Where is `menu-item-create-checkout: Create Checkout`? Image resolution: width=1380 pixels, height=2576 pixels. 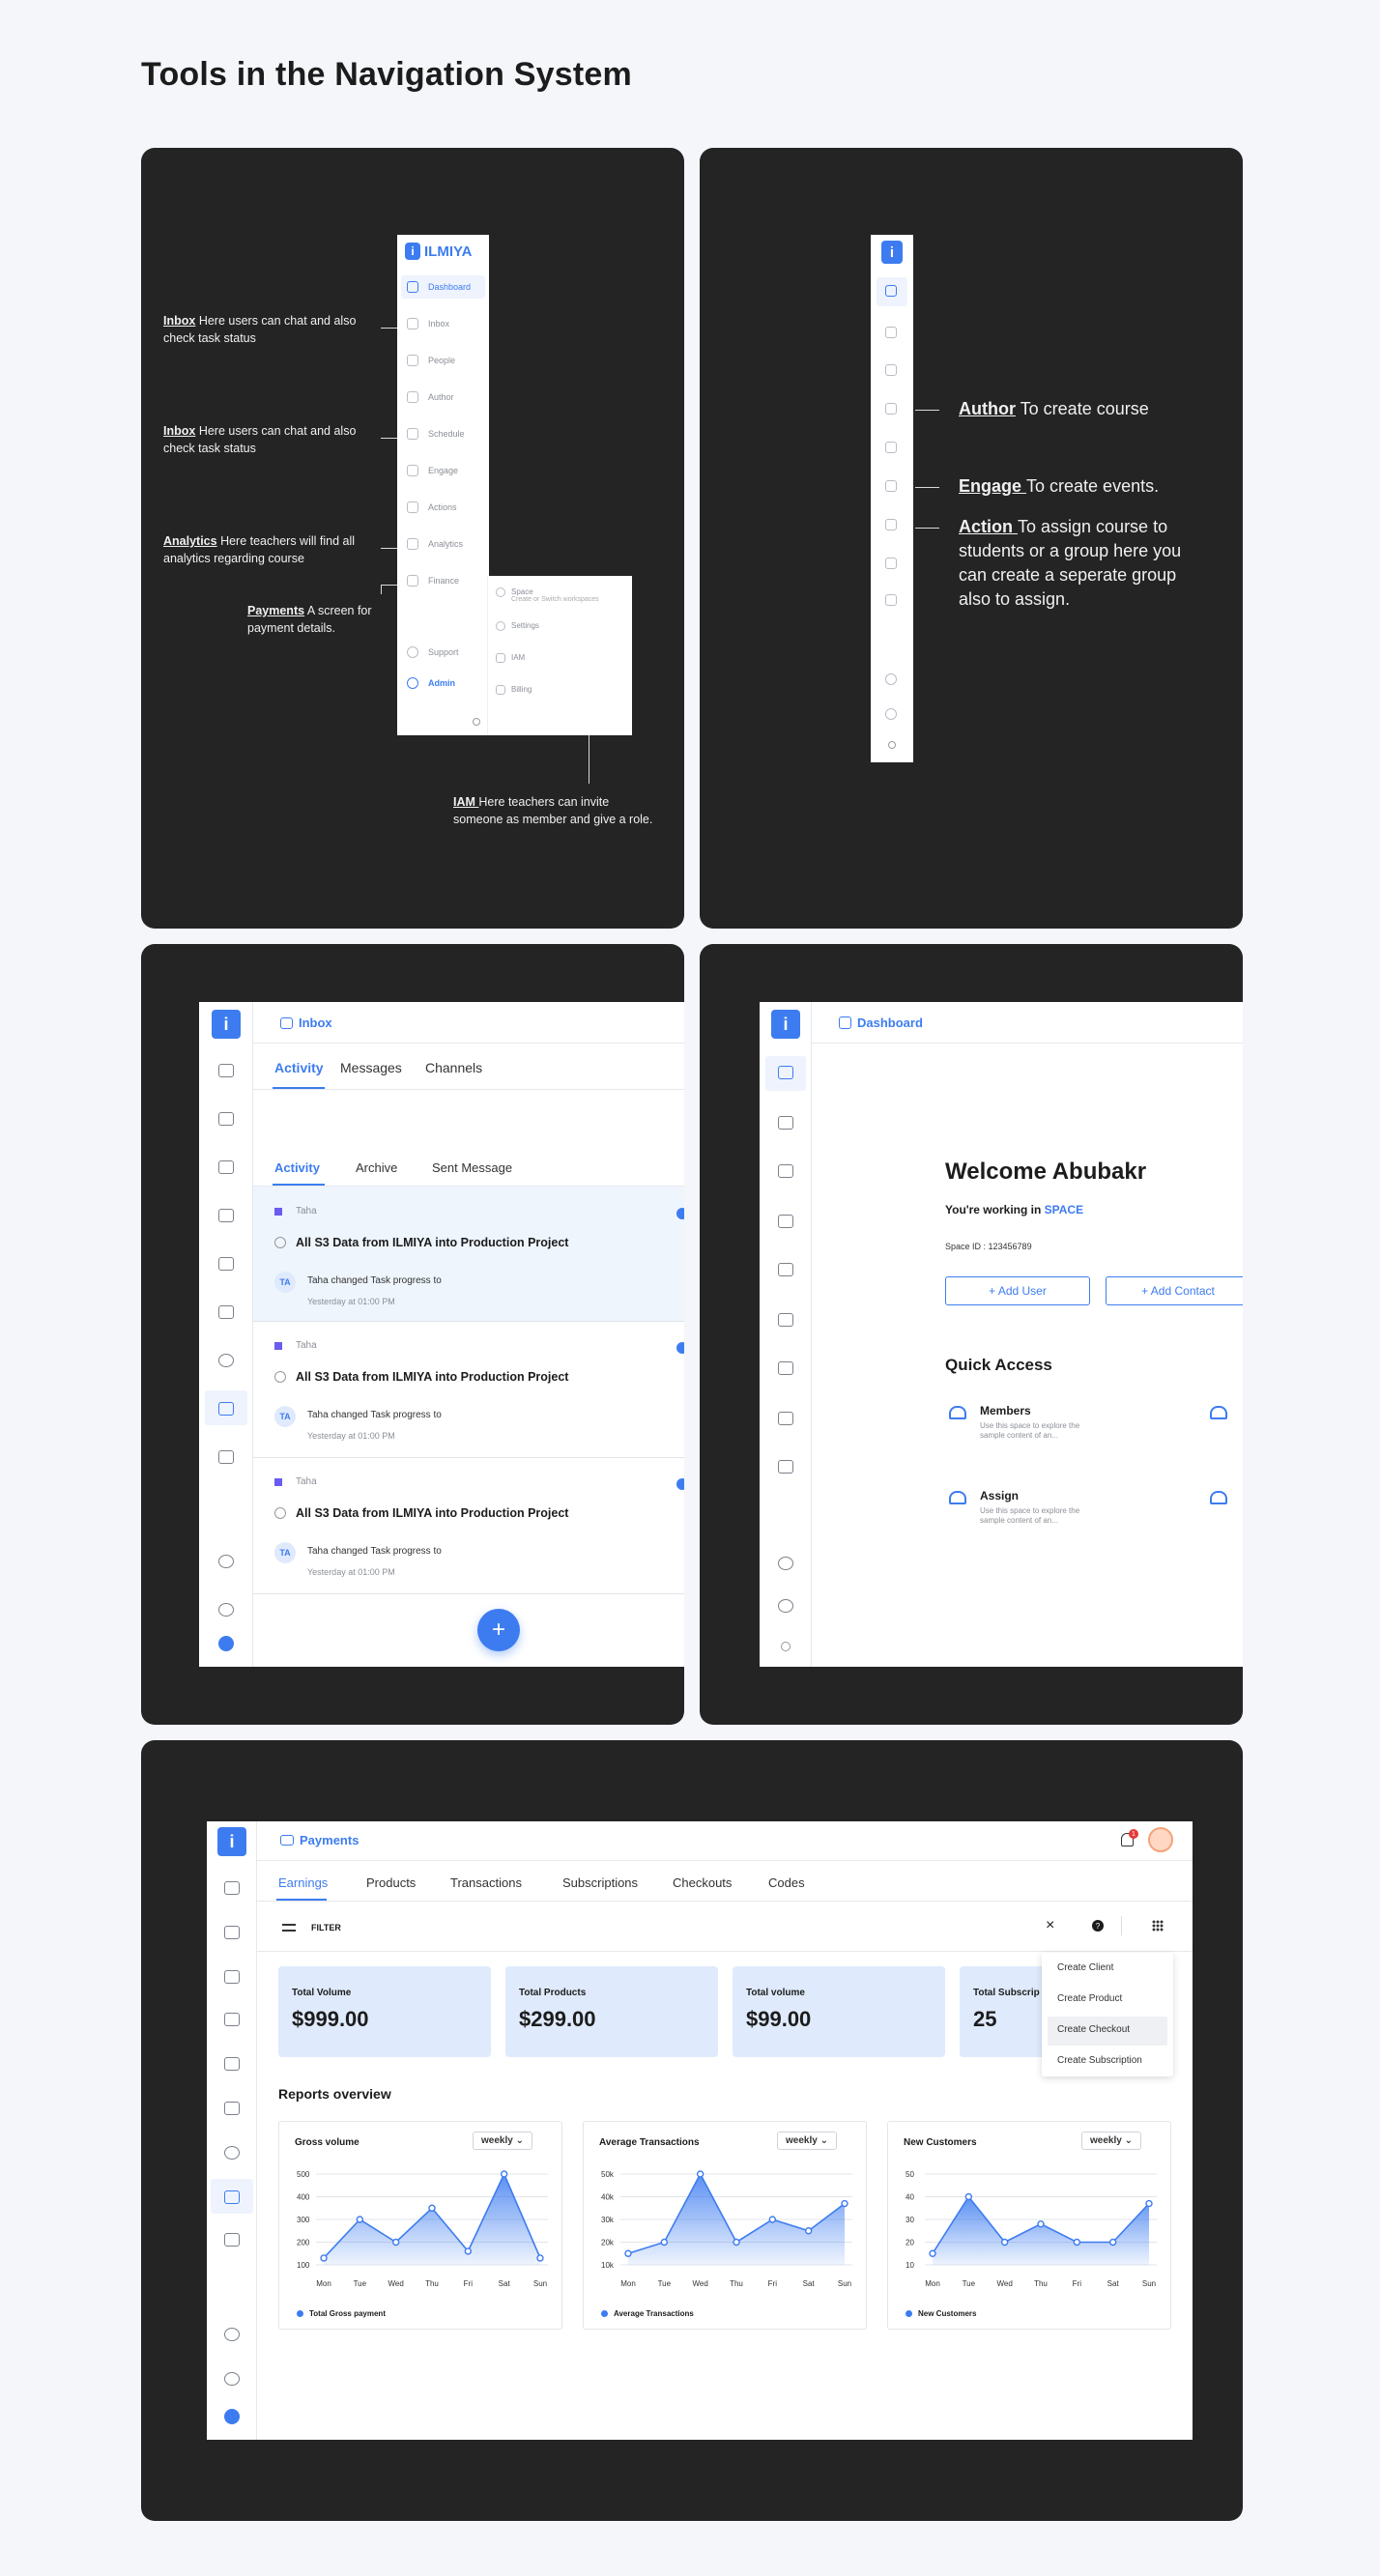 menu-item-create-checkout: Create Checkout is located at coordinates (1093, 2030).